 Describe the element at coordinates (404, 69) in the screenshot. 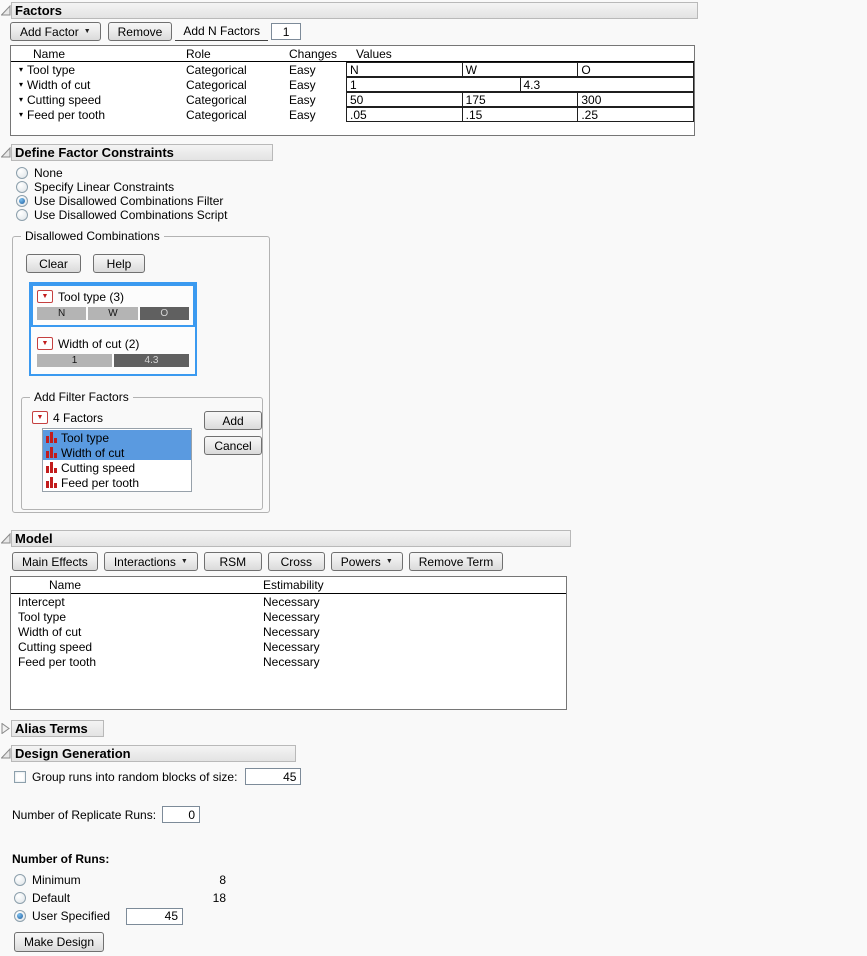

I see `factor-value-cell: N` at that location.